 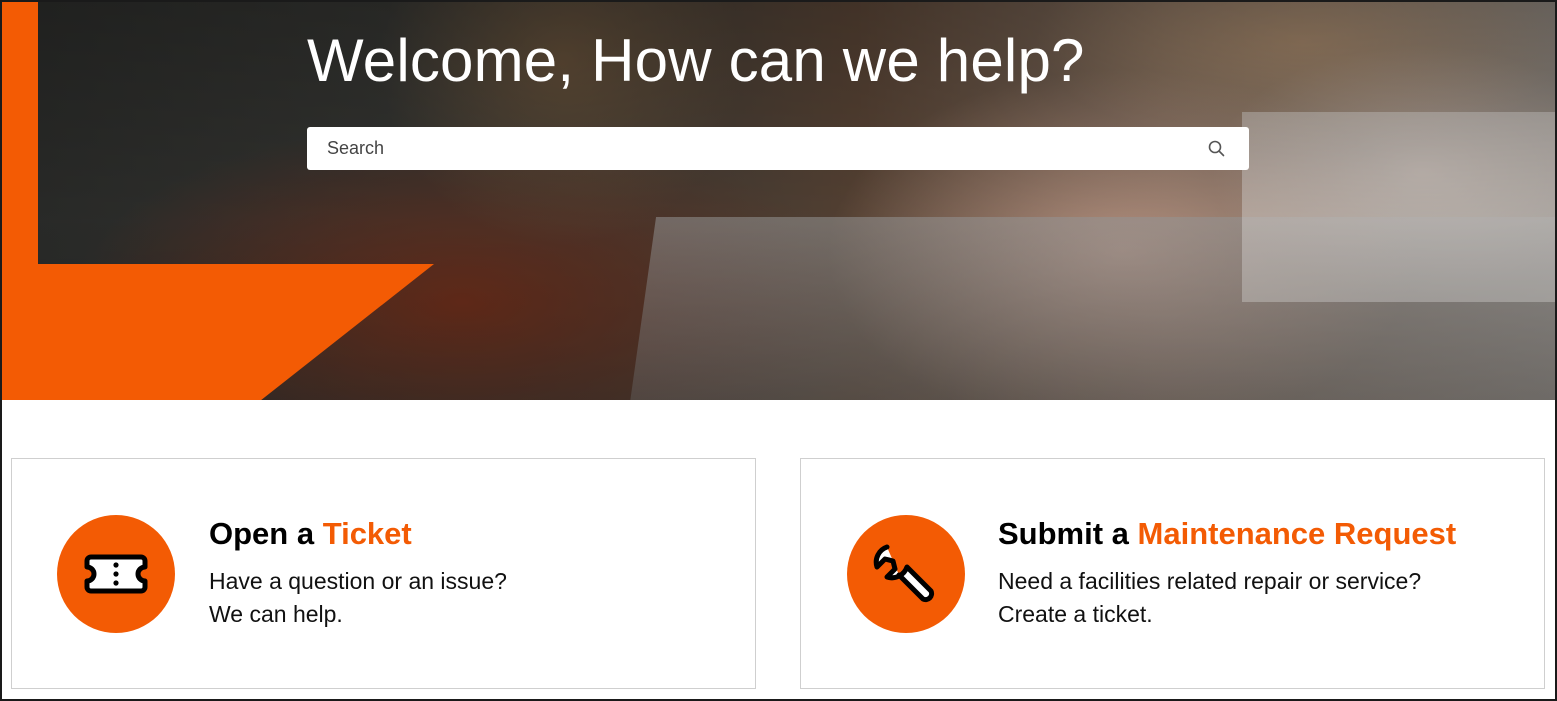 I want to click on card-description-line-1: Have a question or an issue?, so click(x=358, y=581).